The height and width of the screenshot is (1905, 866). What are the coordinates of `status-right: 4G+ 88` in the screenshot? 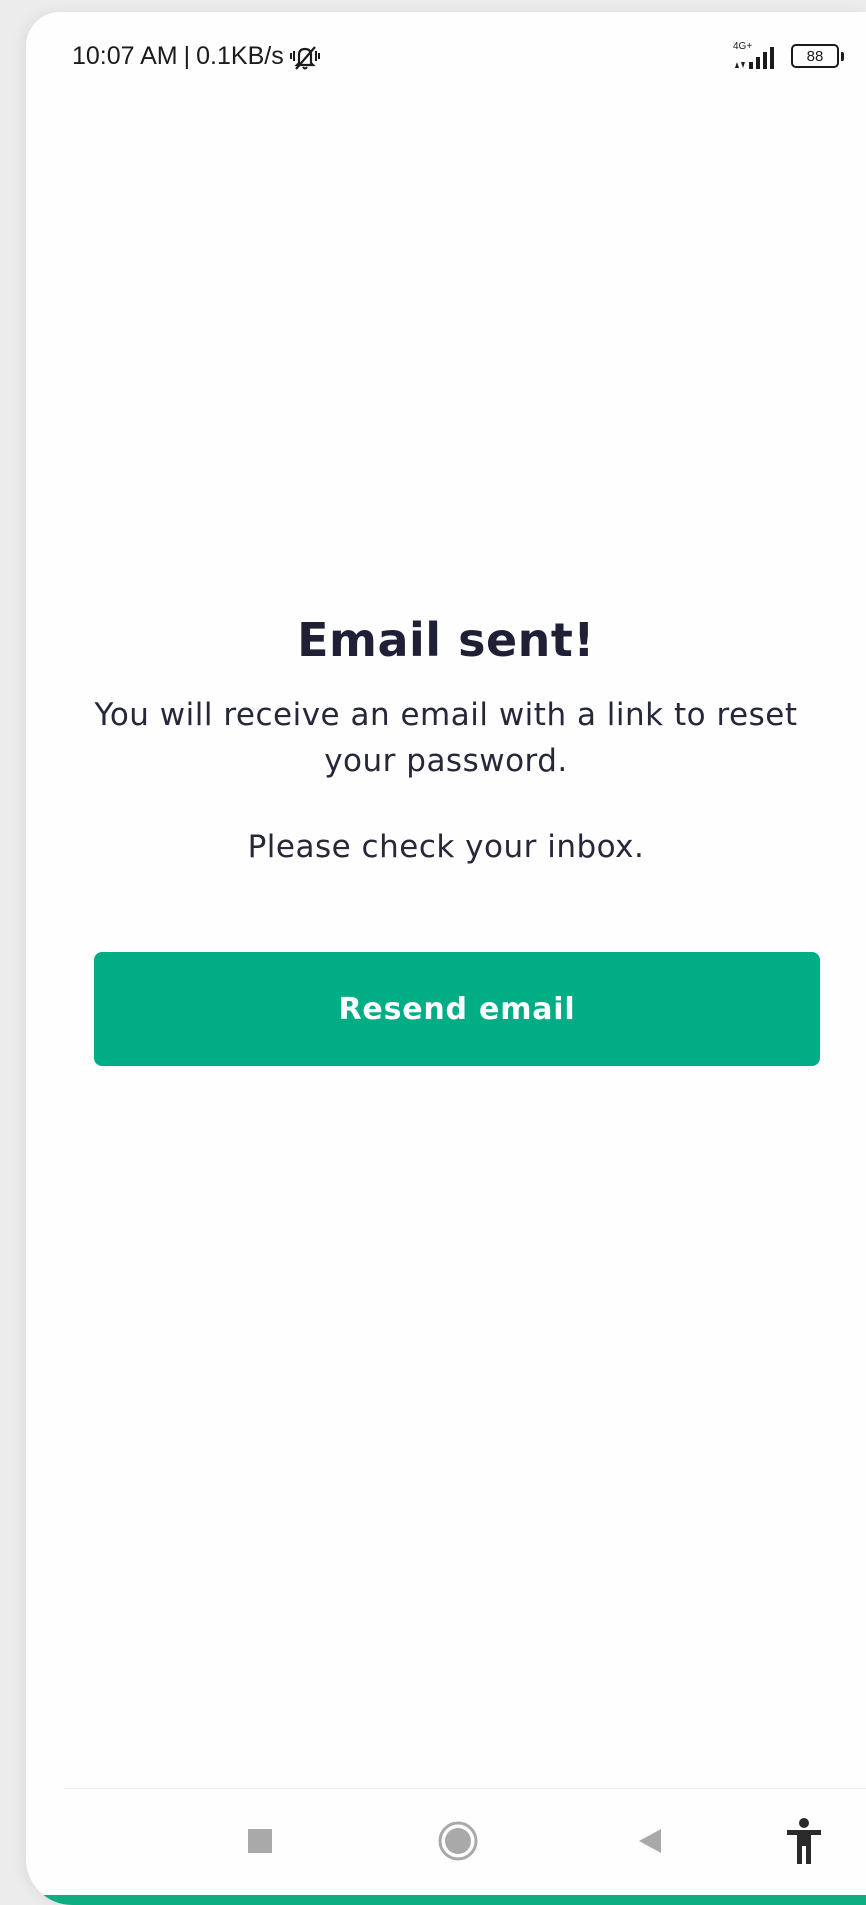 It's located at (785, 56).